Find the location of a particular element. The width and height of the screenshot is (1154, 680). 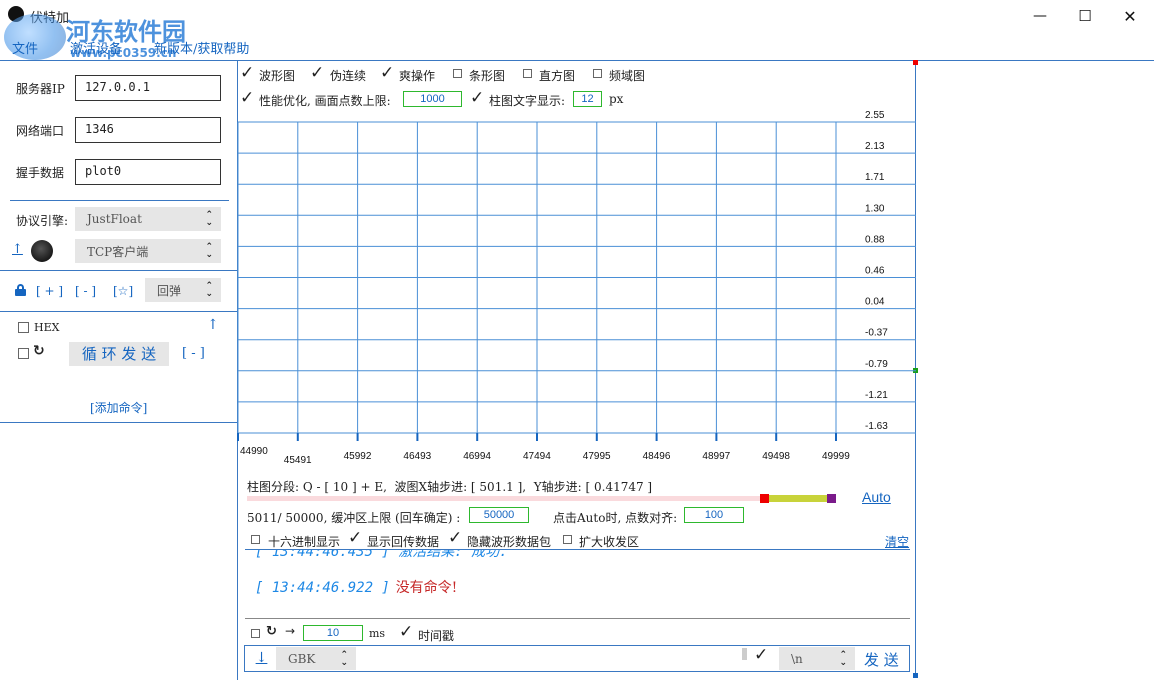

resize-handle-top is located at coordinates (915, 62).